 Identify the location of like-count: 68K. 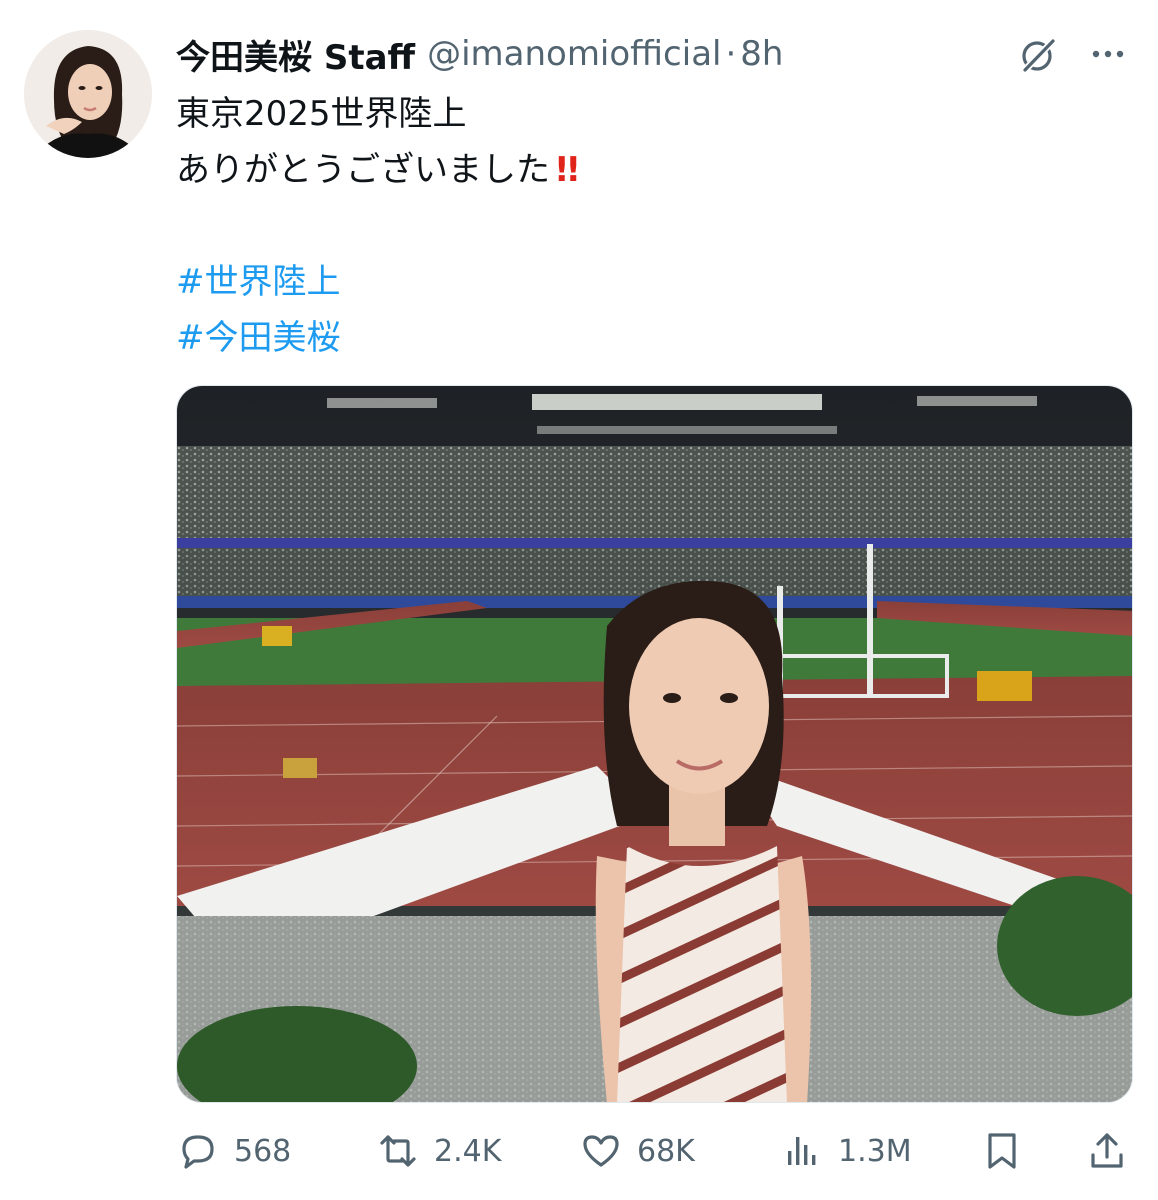
(666, 1151).